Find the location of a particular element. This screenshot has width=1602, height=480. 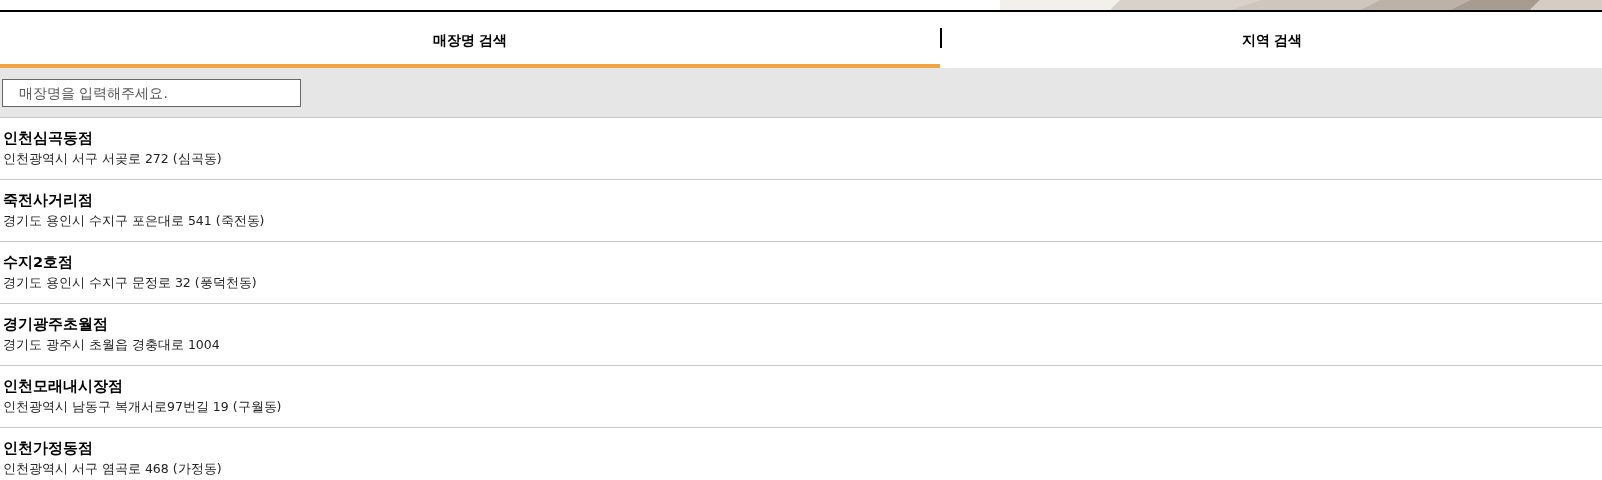

store-address: 인천광역시 남동구 복개서로97번길 19 (구월동) is located at coordinates (143, 407).